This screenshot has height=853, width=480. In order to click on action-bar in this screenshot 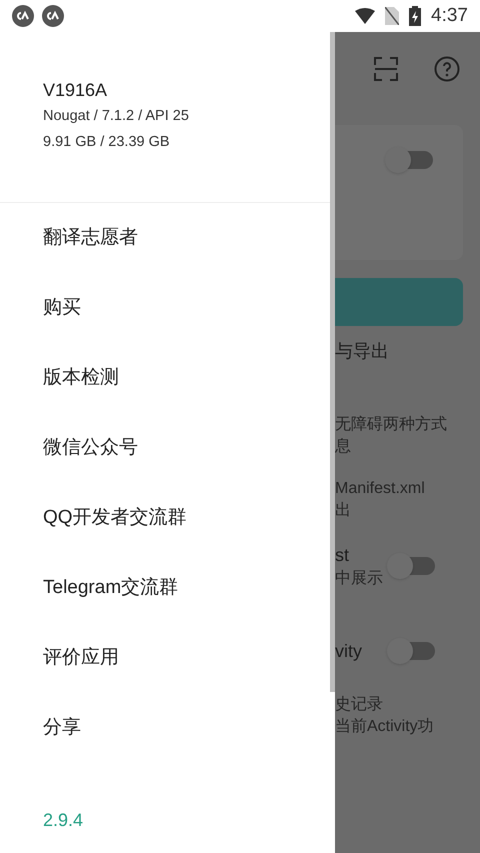, I will do `click(399, 302)`.